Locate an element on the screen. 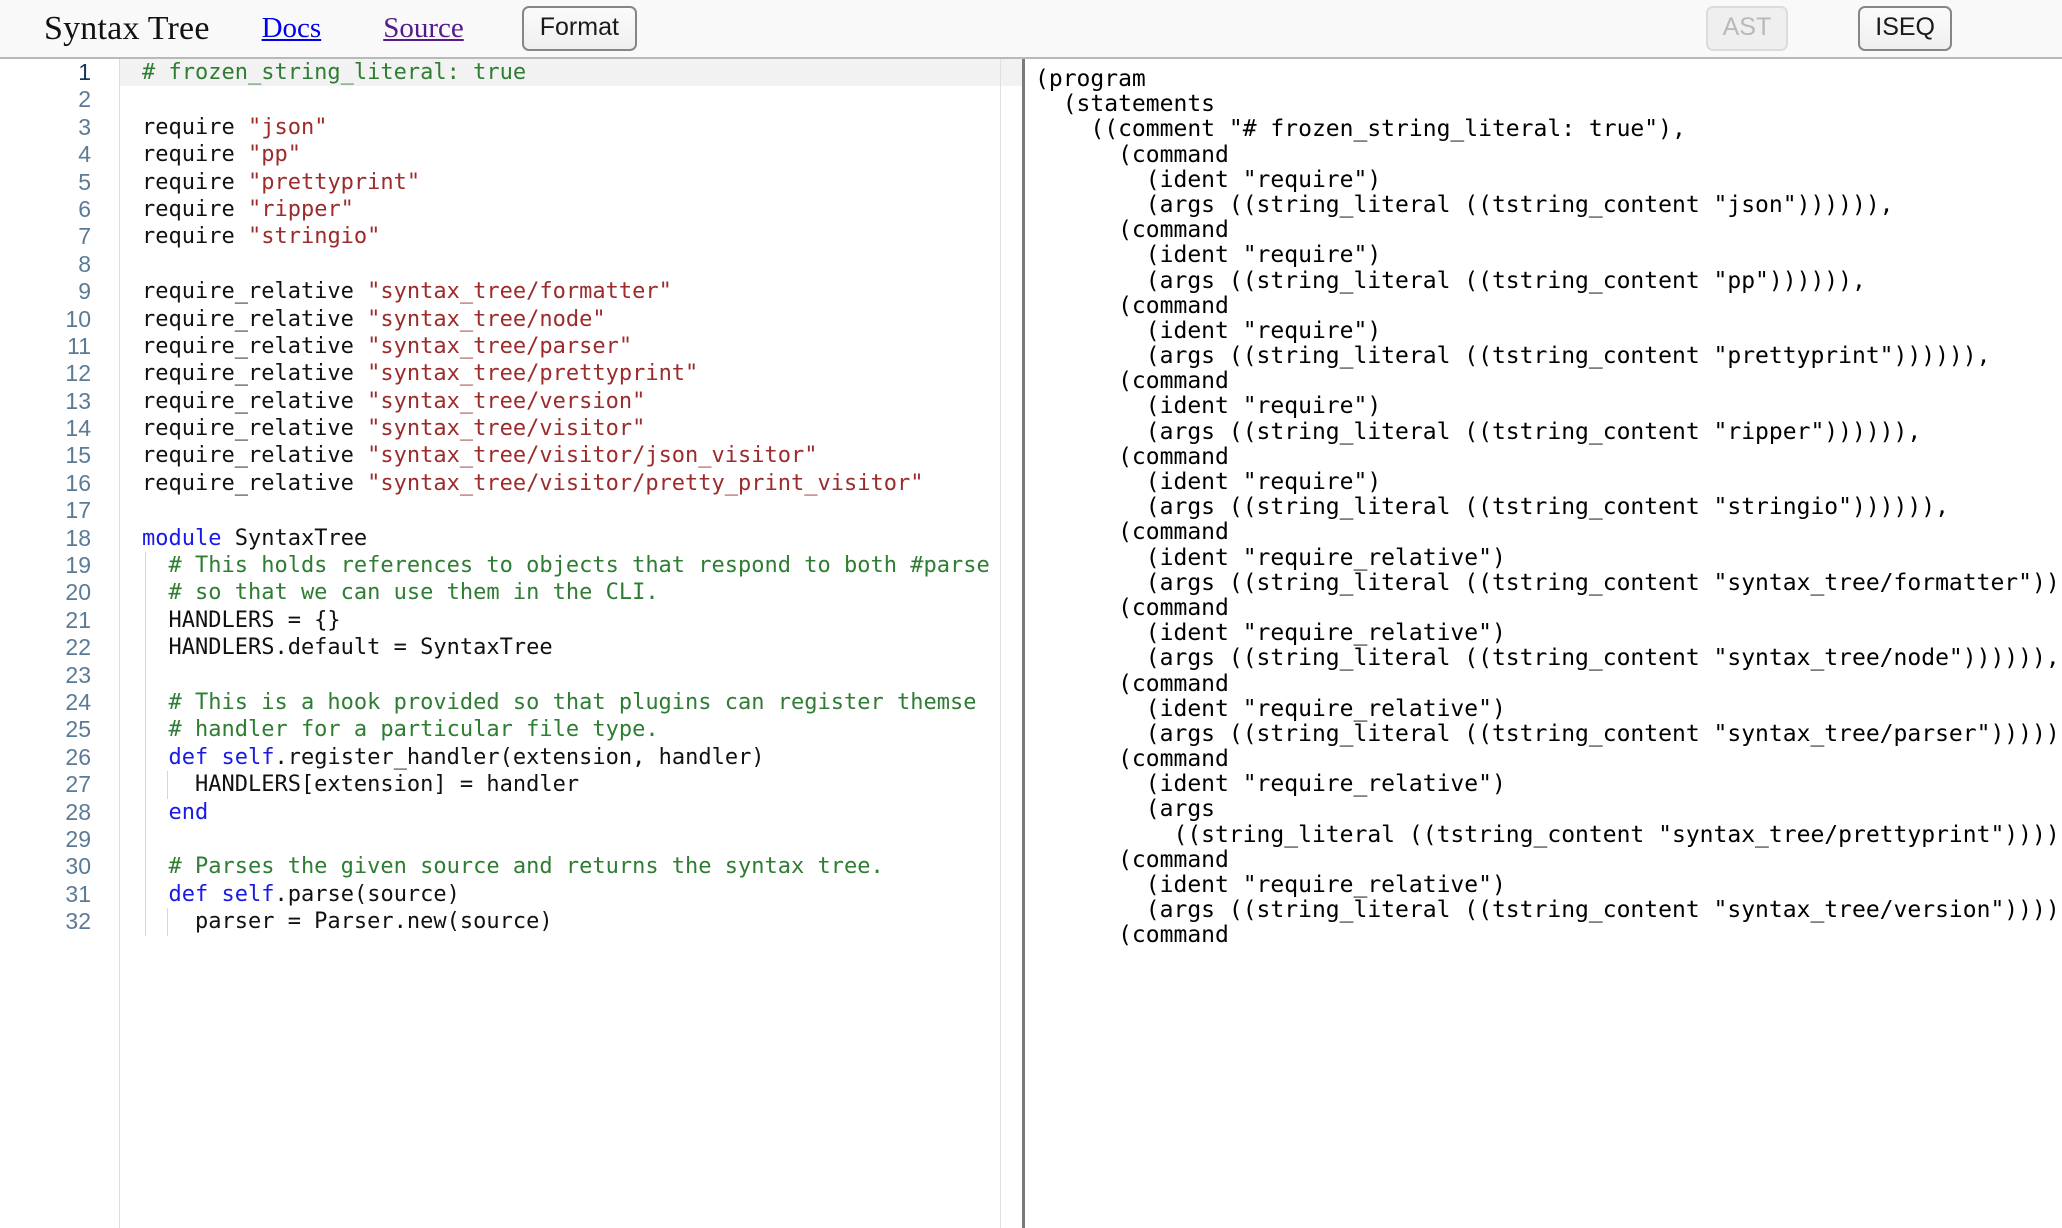  line-number: 32 is located at coordinates (78, 921).